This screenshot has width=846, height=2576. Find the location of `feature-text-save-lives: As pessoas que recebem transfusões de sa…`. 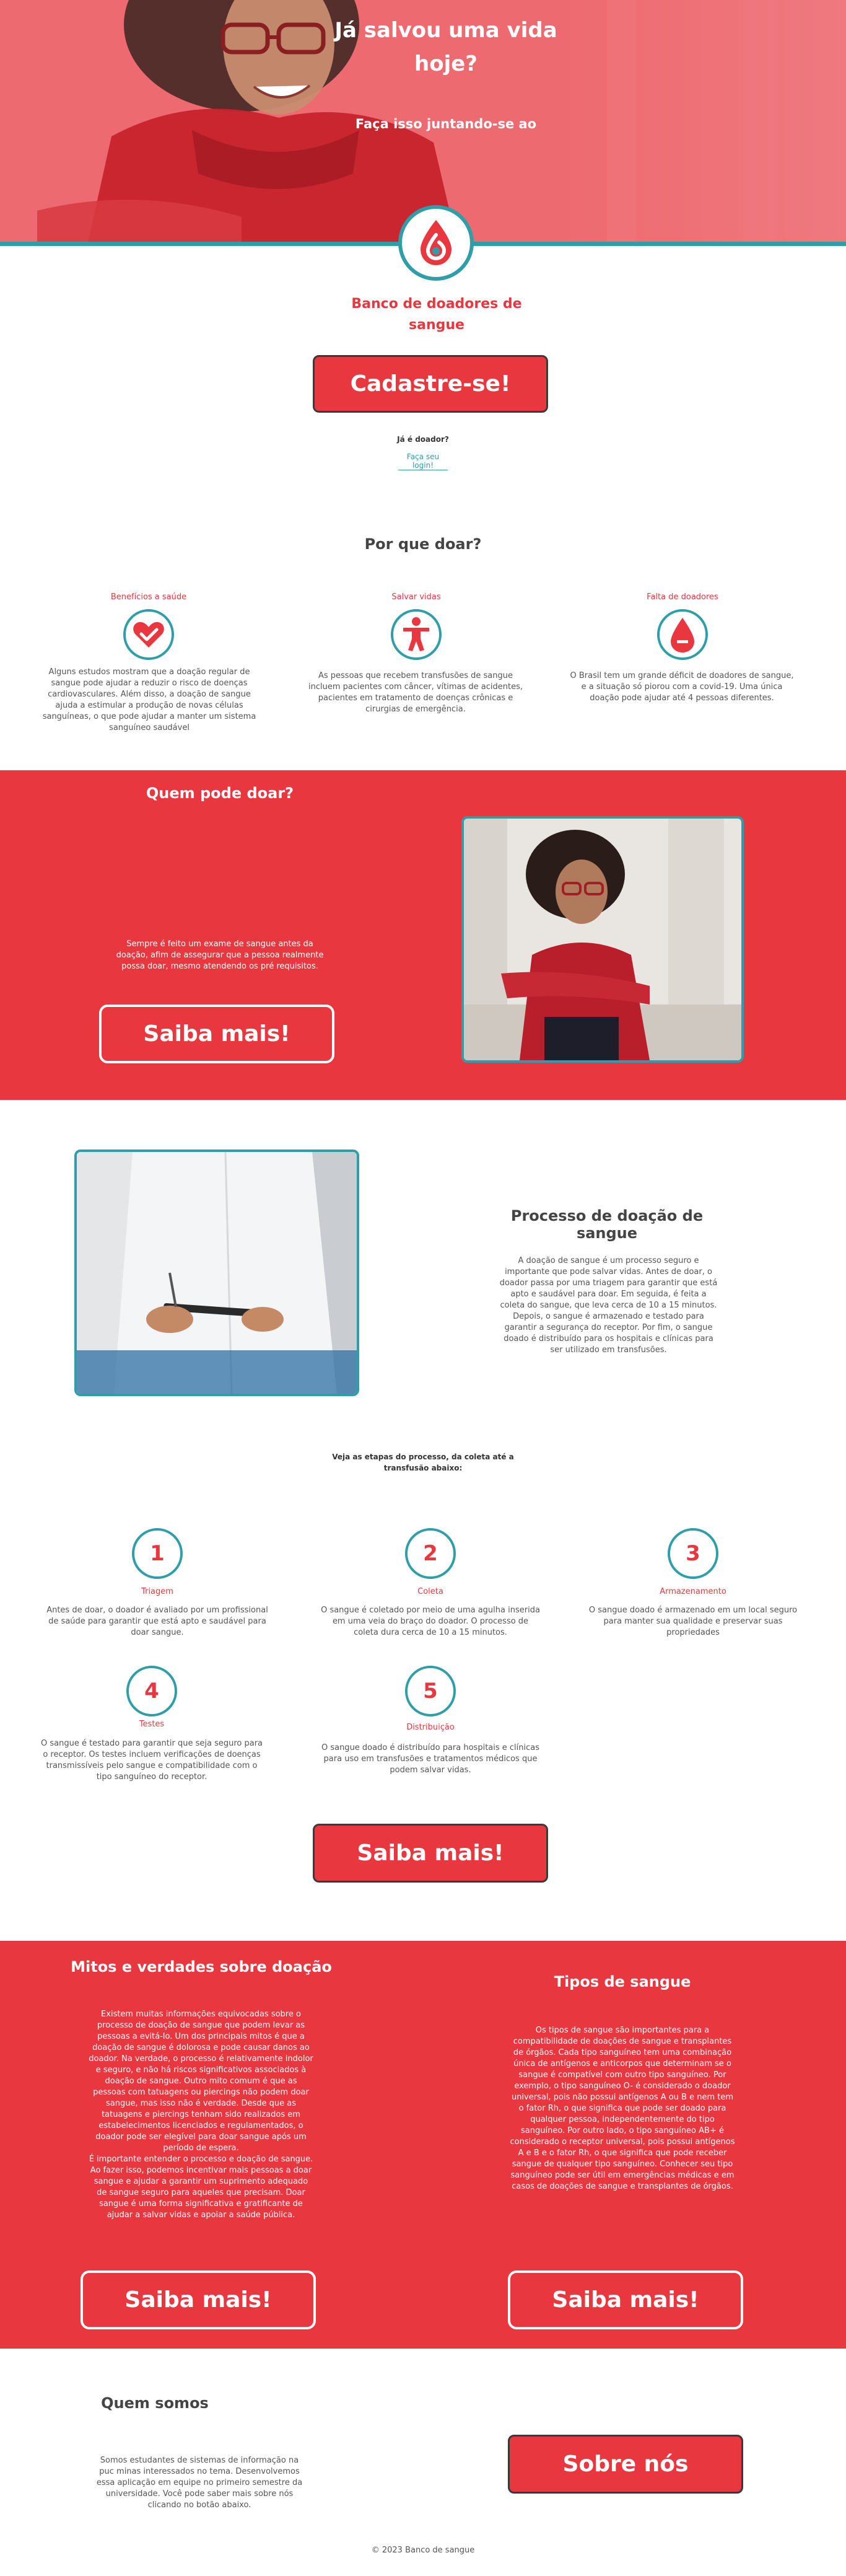

feature-text-save-lives: As pessoas que recebem transfusões de sa… is located at coordinates (415, 693).